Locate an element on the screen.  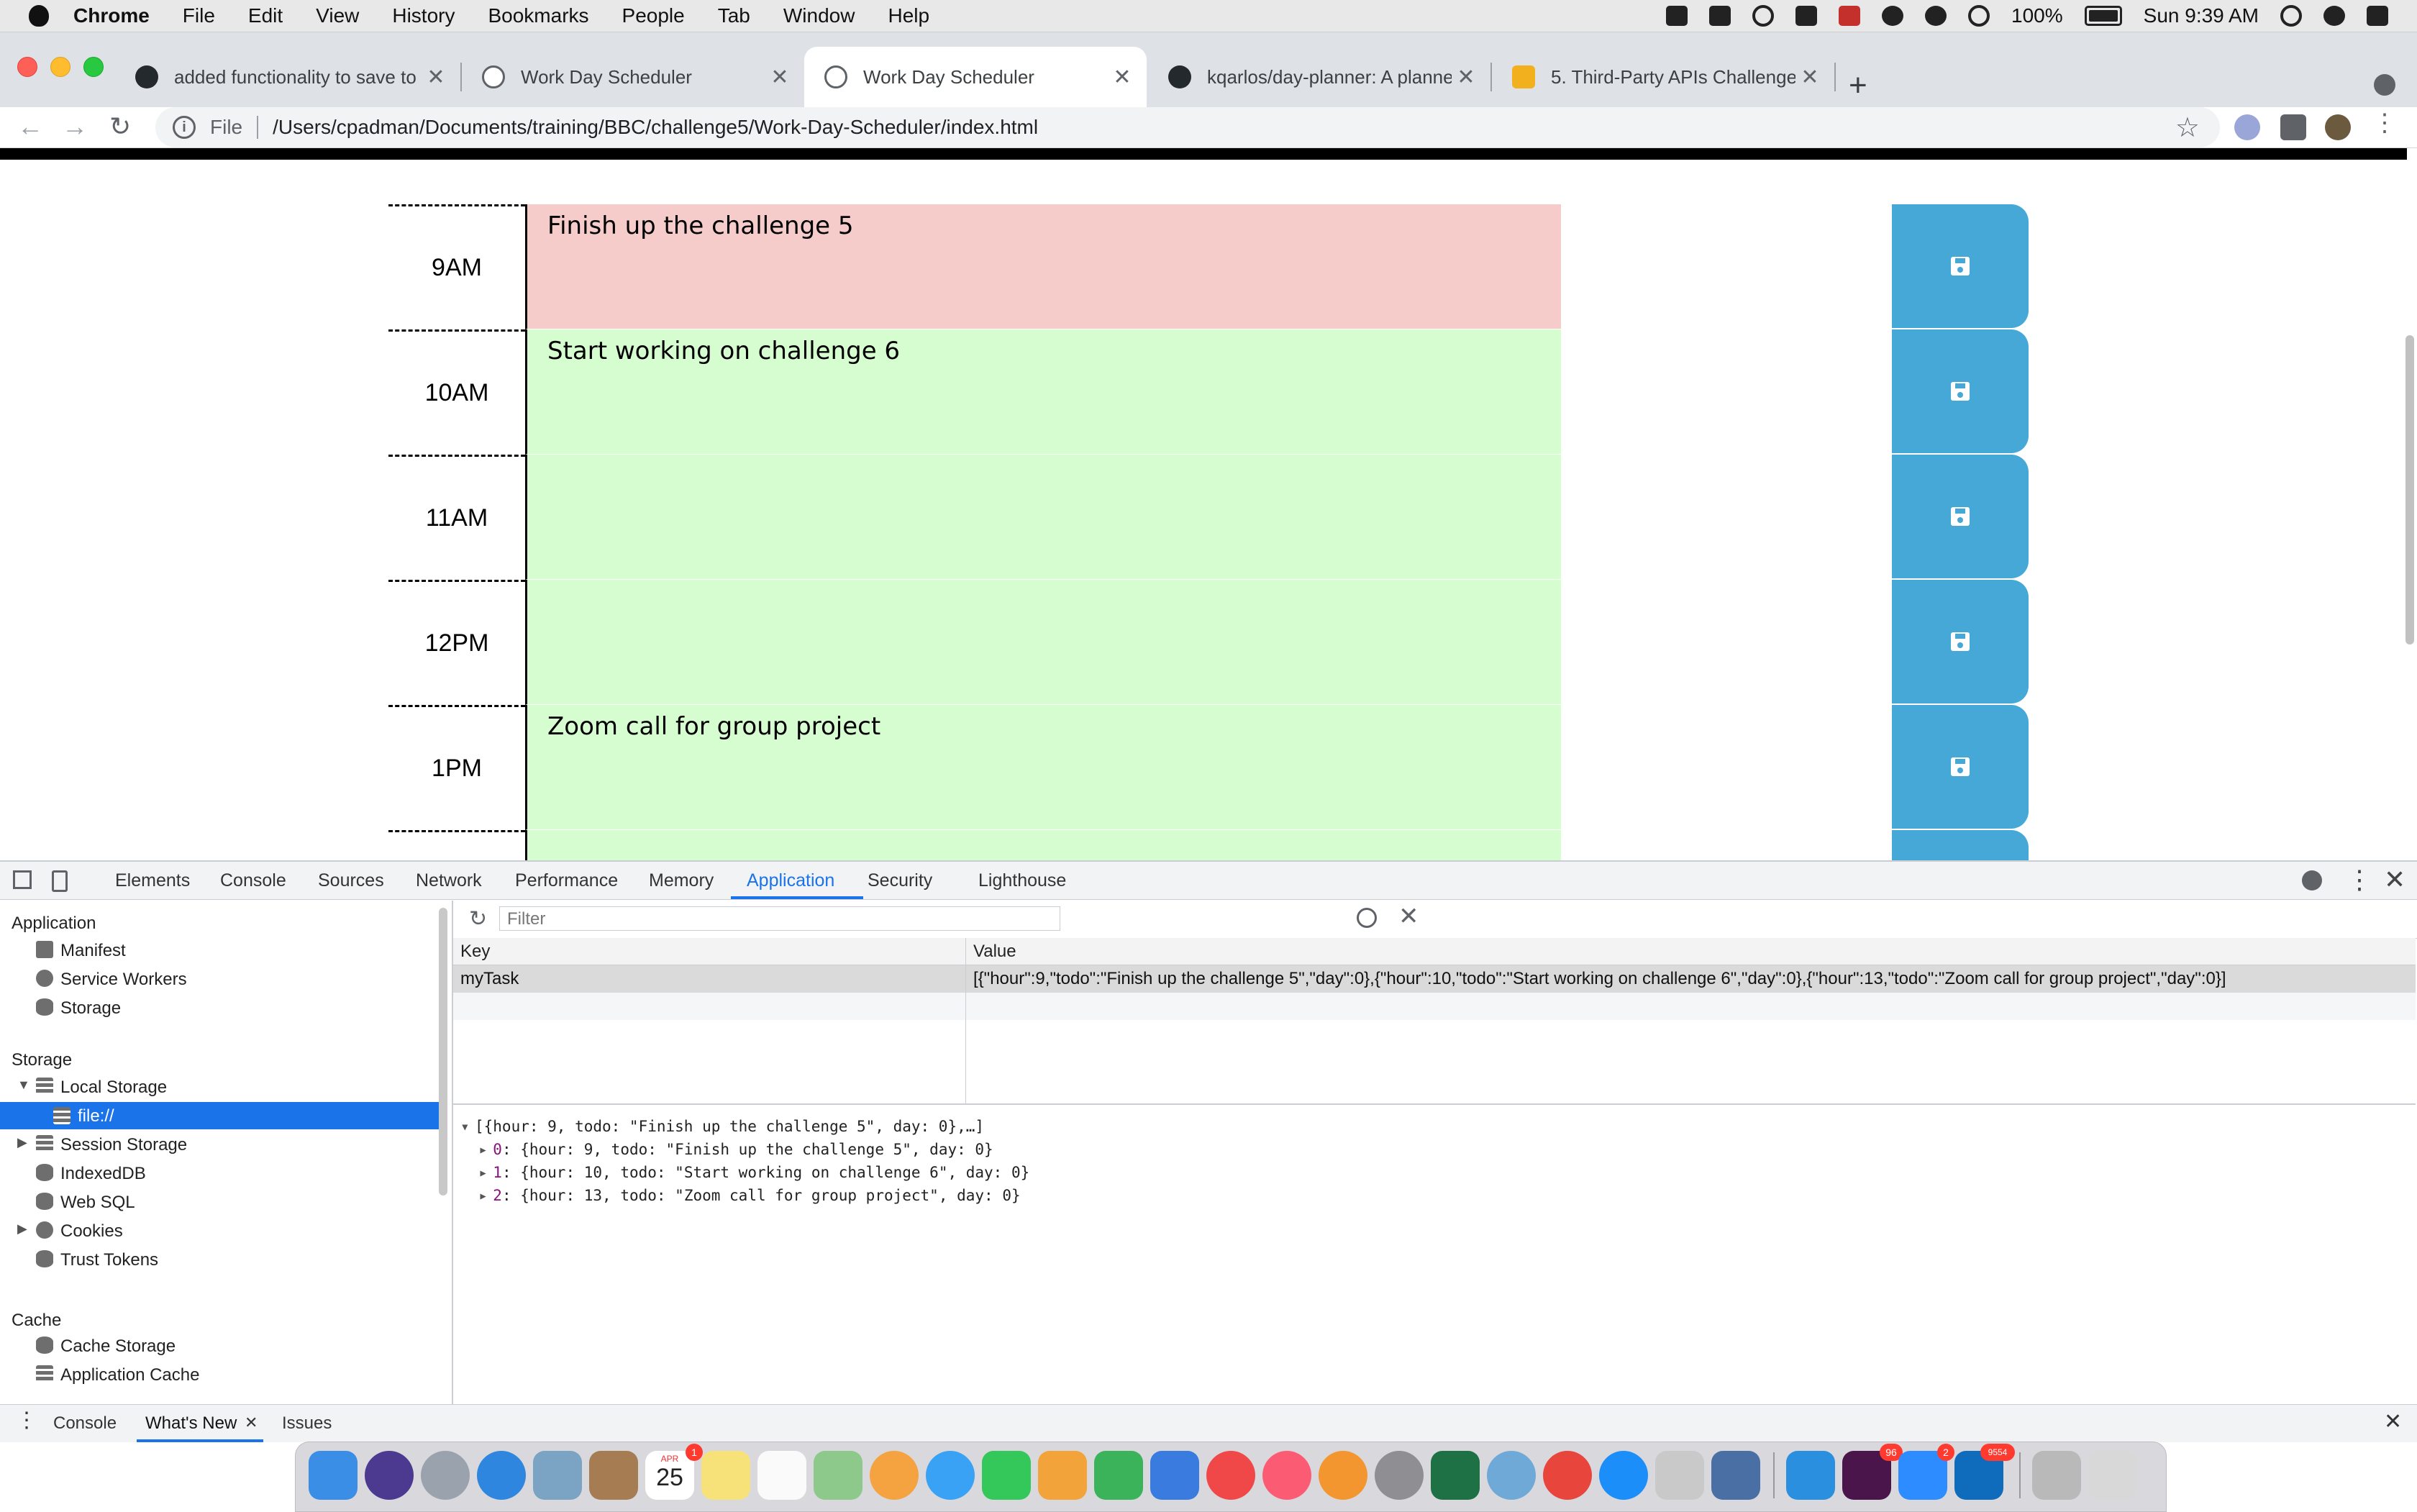
close-drawer-tab-icon: ✕ is located at coordinates (251, 1422).